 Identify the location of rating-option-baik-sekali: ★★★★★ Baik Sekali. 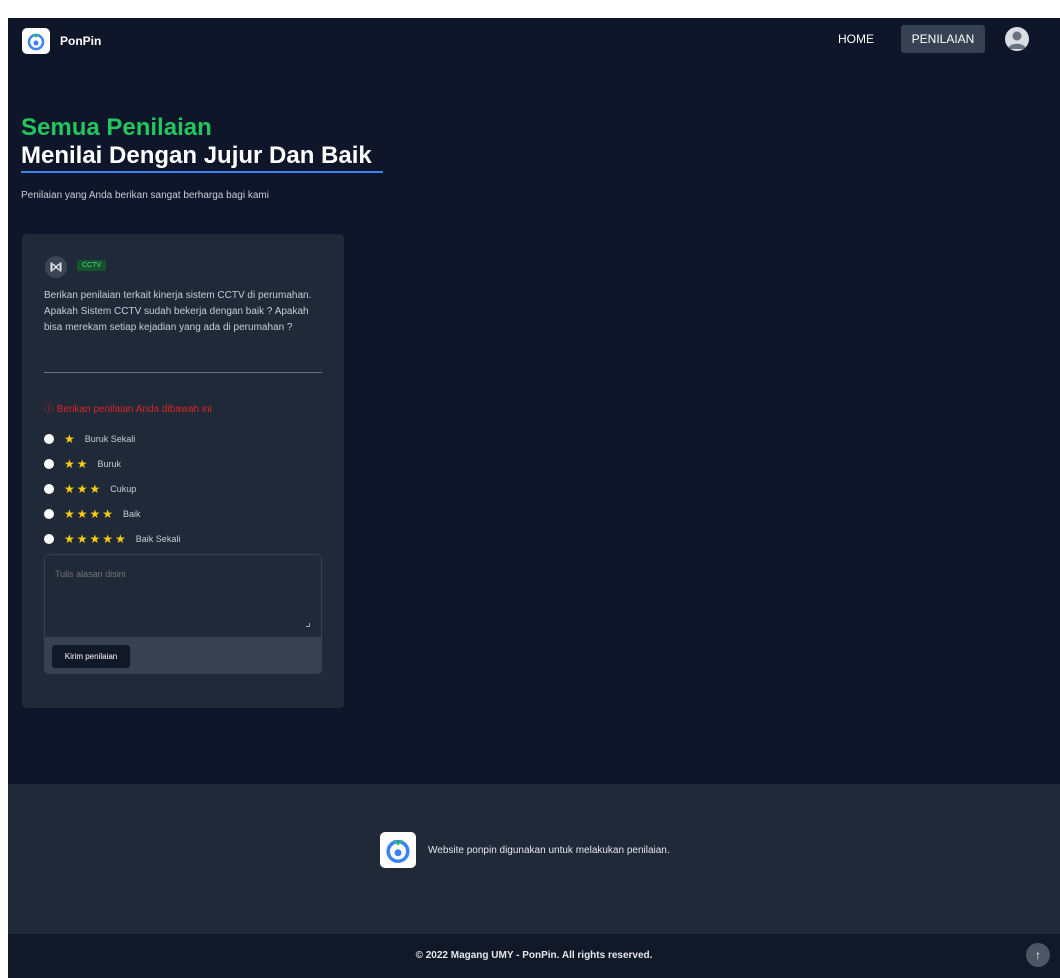
(112, 539).